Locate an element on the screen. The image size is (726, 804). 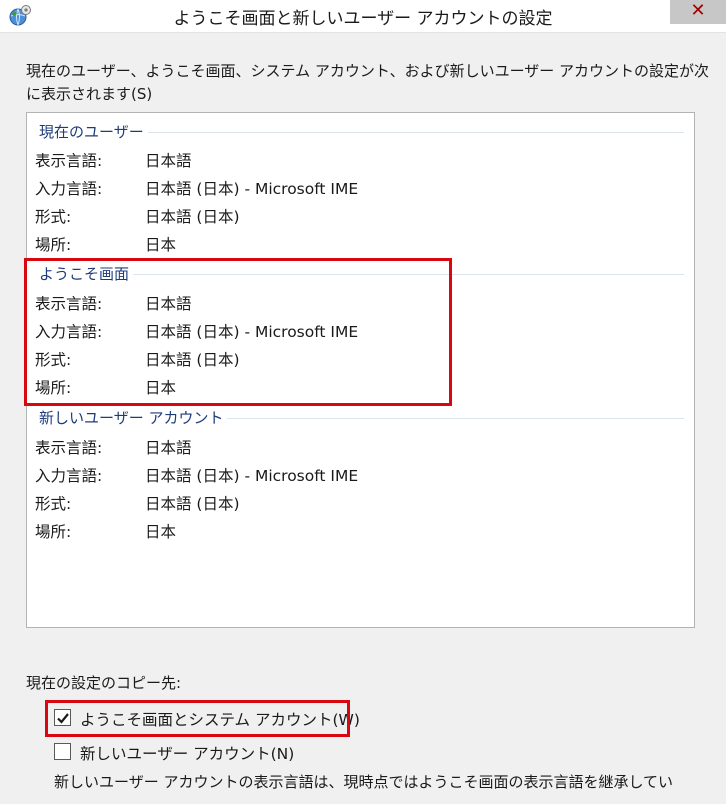
close-button: ✕ is located at coordinates (698, 12).